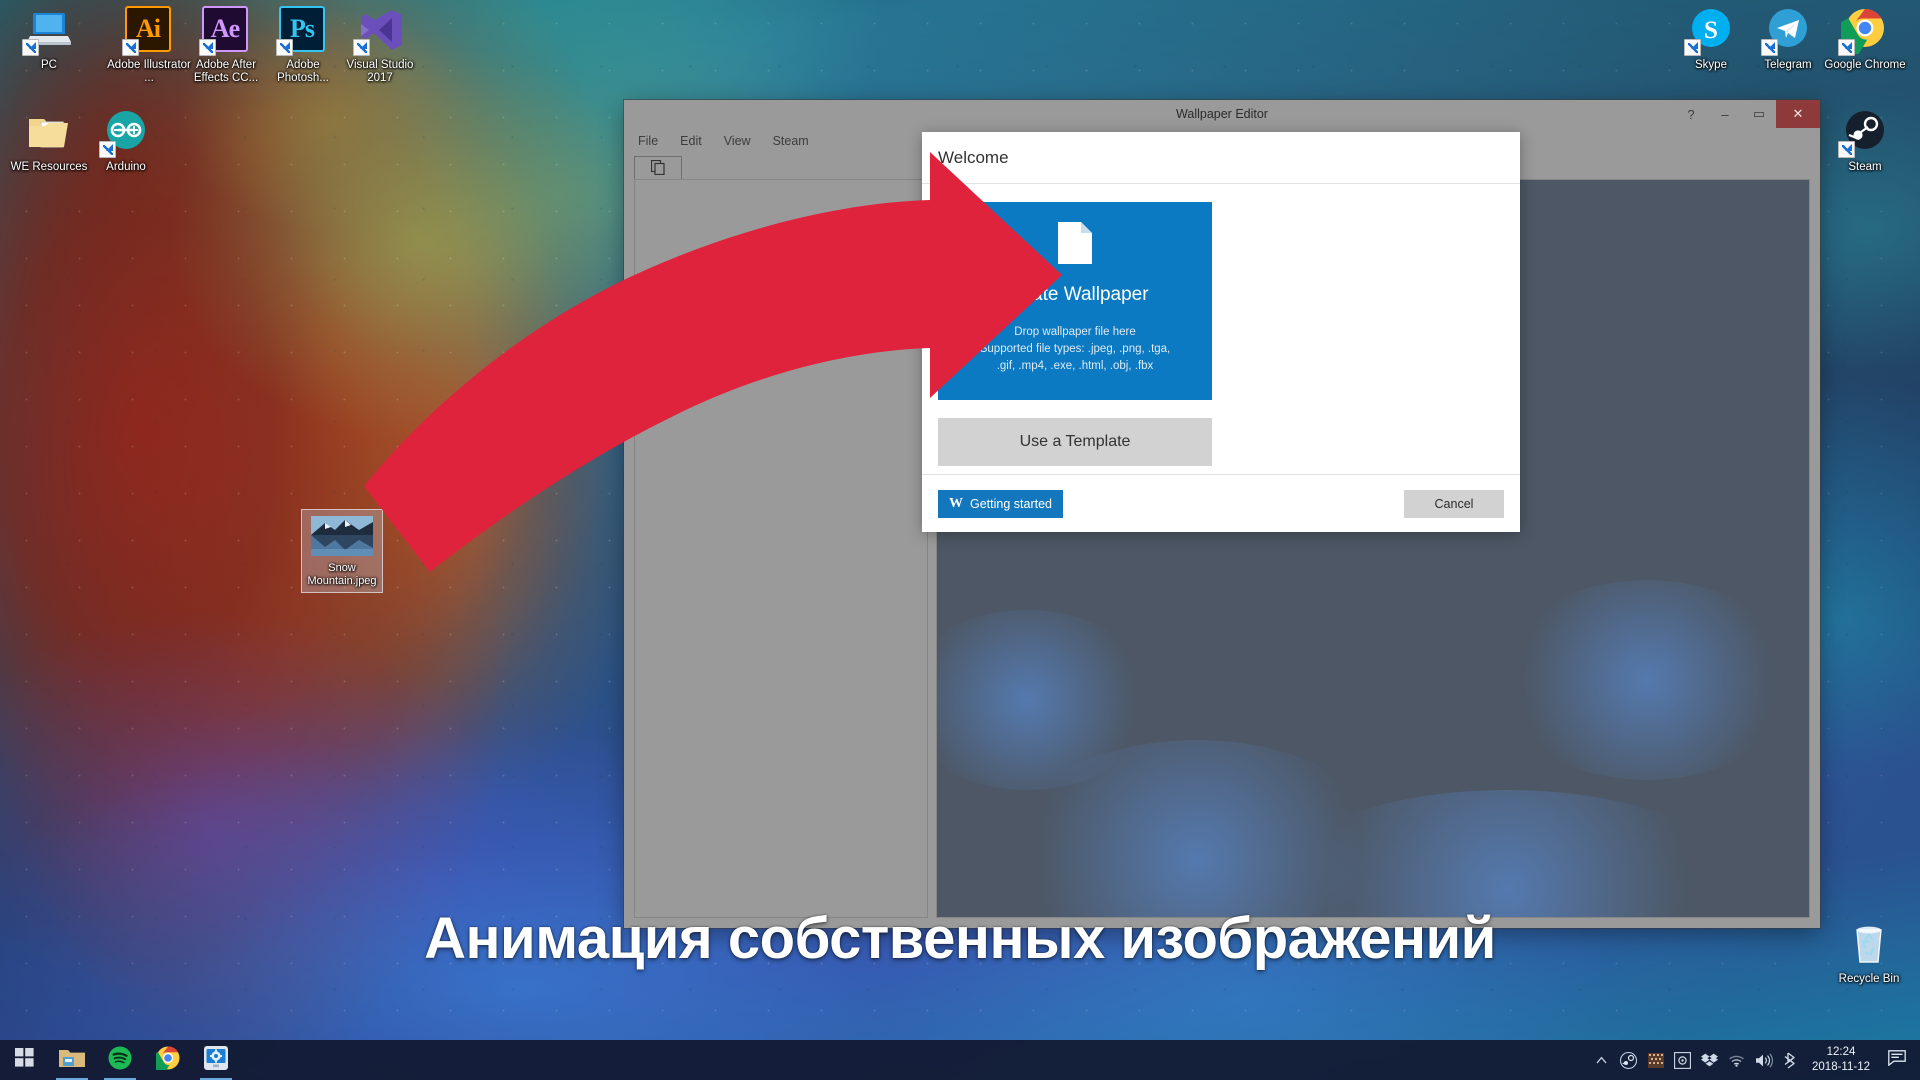 This screenshot has height=1080, width=1920. Describe the element at coordinates (342, 574) in the screenshot. I see `desktop-file-label: Snow Mountain.jpeg` at that location.